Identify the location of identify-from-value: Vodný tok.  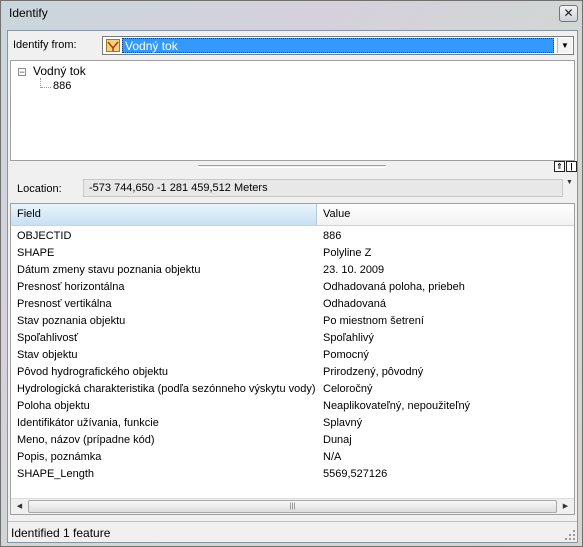
(338, 45).